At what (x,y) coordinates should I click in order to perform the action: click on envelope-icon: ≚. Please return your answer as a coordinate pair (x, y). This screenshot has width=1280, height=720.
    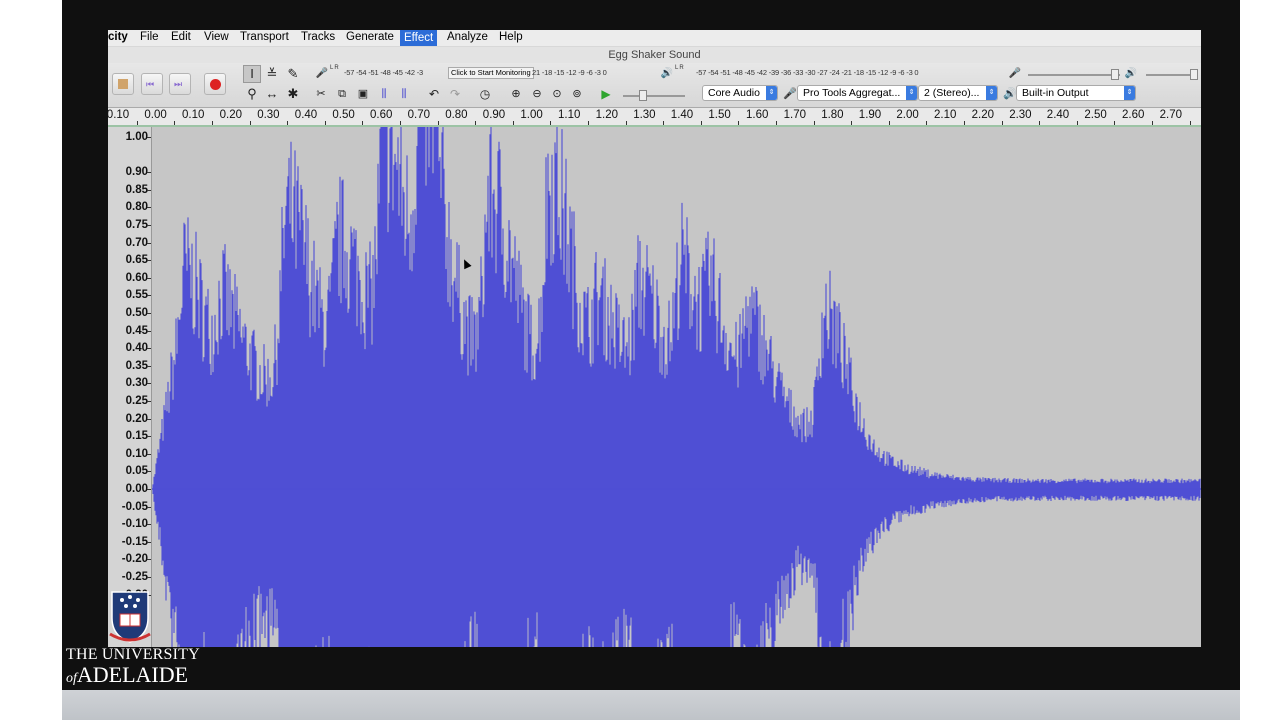
    Looking at the image, I should click on (272, 73).